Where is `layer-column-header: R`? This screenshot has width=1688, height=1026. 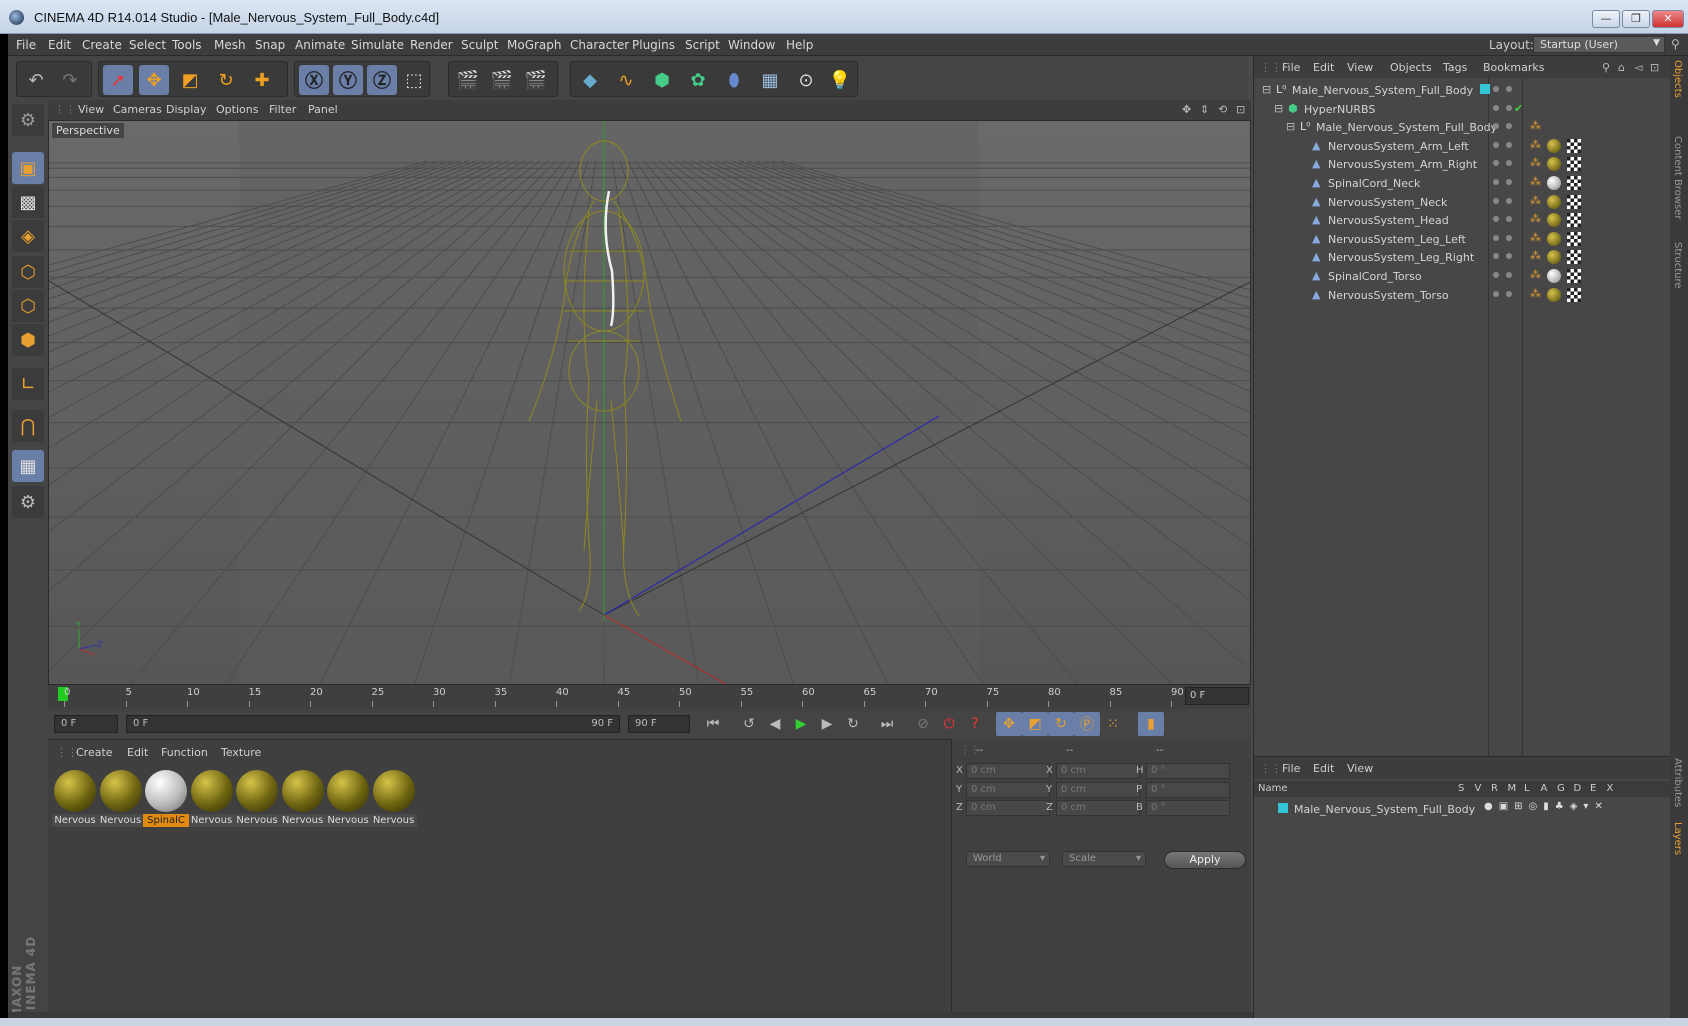 layer-column-header: R is located at coordinates (1494, 788).